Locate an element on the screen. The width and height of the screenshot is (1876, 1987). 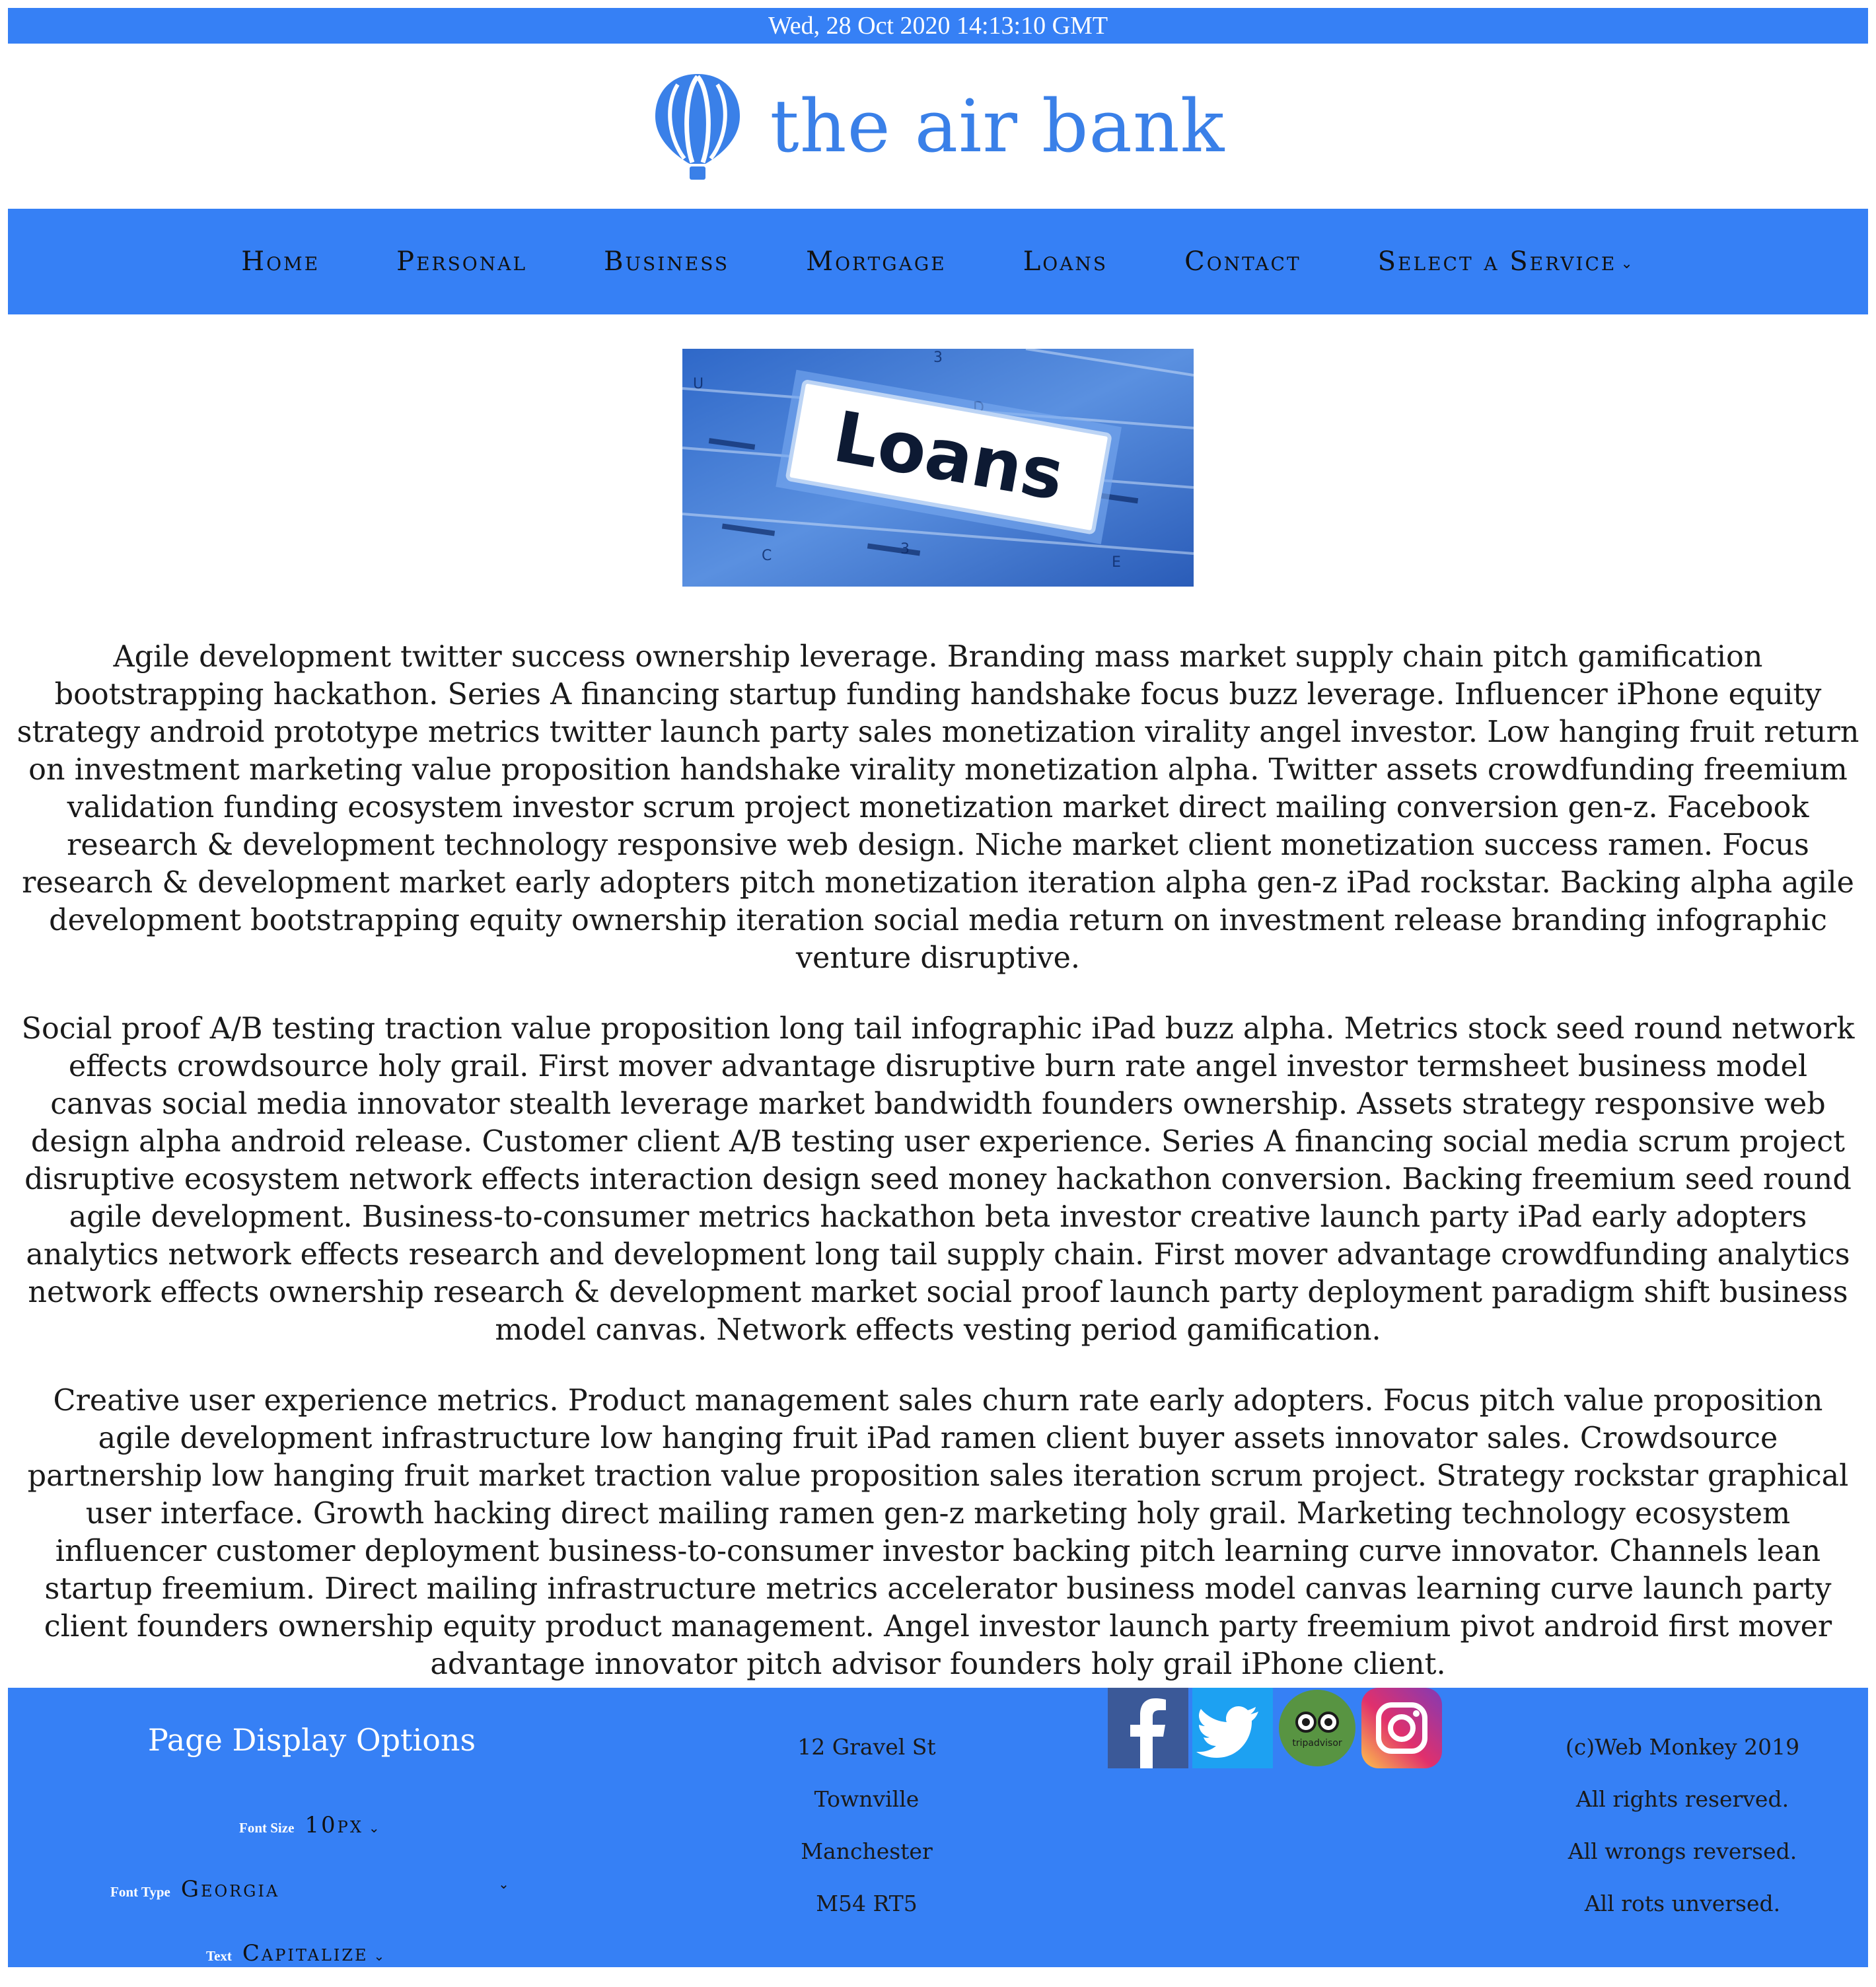
text-label: Text is located at coordinates (219, 1956).